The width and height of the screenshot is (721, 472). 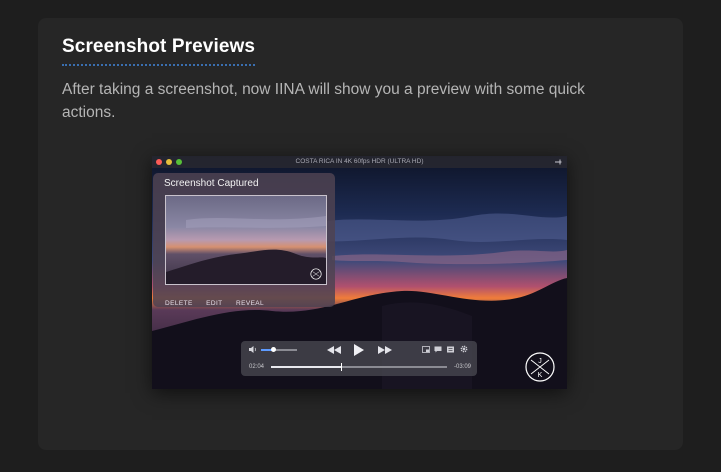 I want to click on playback-controls: 02:04 -03:09, so click(x=359, y=358).